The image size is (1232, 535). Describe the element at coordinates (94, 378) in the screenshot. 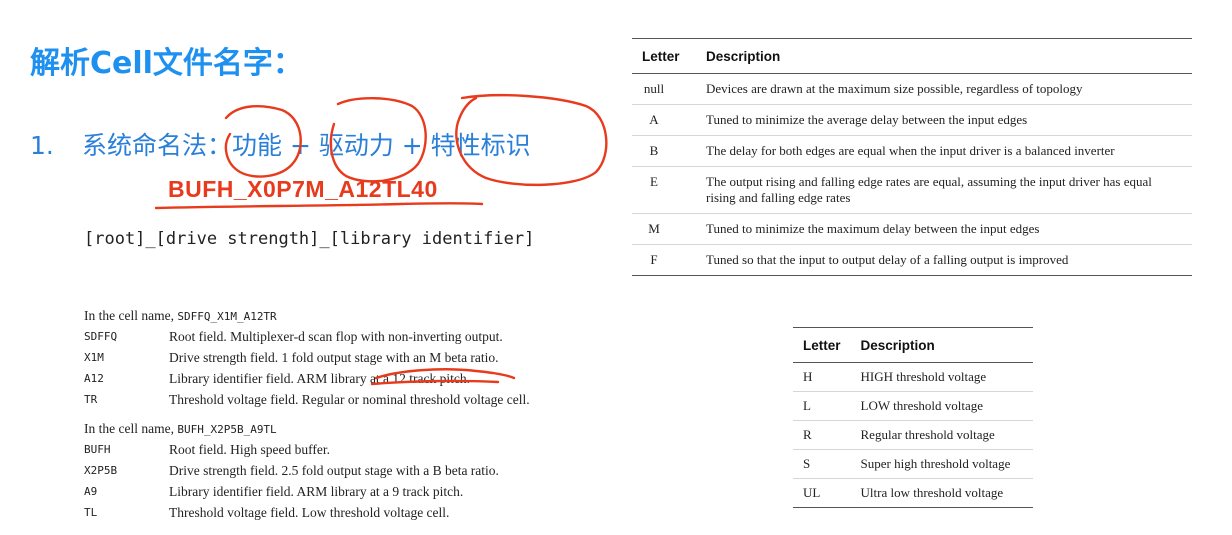

I see `field-key: A12` at that location.